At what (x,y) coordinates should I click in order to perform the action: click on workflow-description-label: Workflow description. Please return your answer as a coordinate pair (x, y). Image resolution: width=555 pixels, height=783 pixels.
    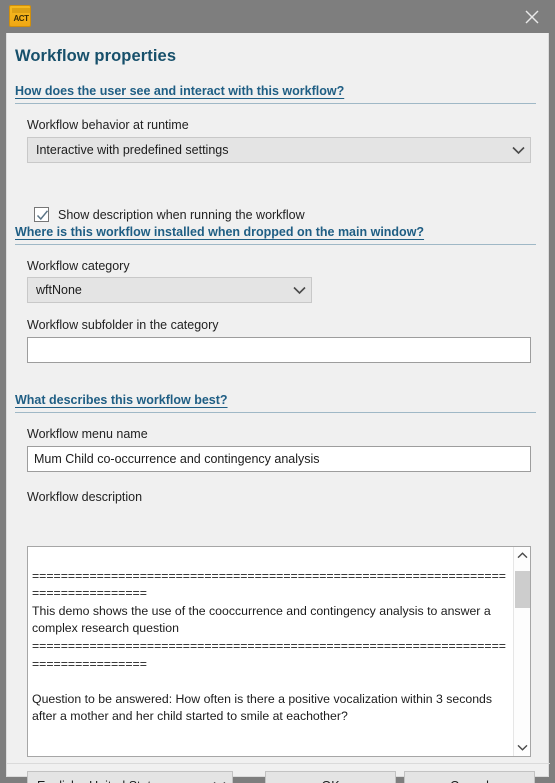
    Looking at the image, I should click on (85, 497).